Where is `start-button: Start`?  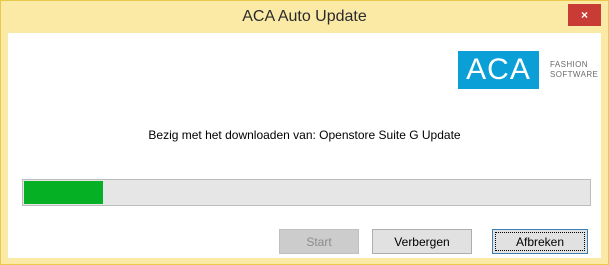 start-button: Start is located at coordinates (319, 241).